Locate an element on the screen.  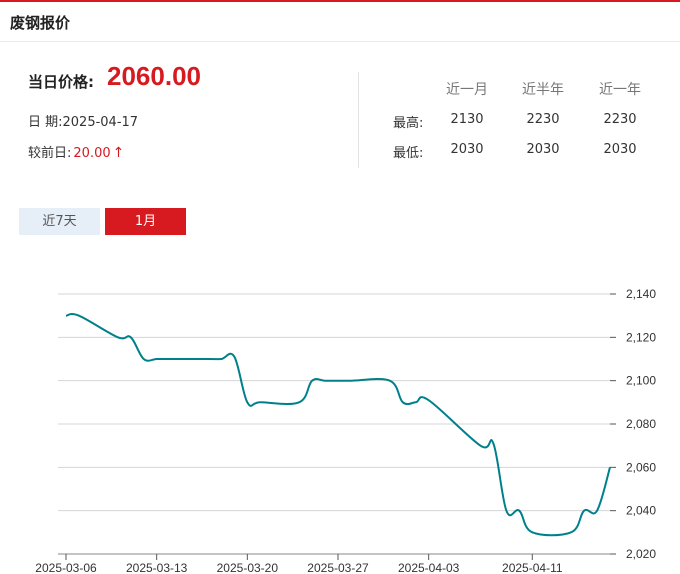
stats-low-halfyear: 2030 is located at coordinates (543, 149).